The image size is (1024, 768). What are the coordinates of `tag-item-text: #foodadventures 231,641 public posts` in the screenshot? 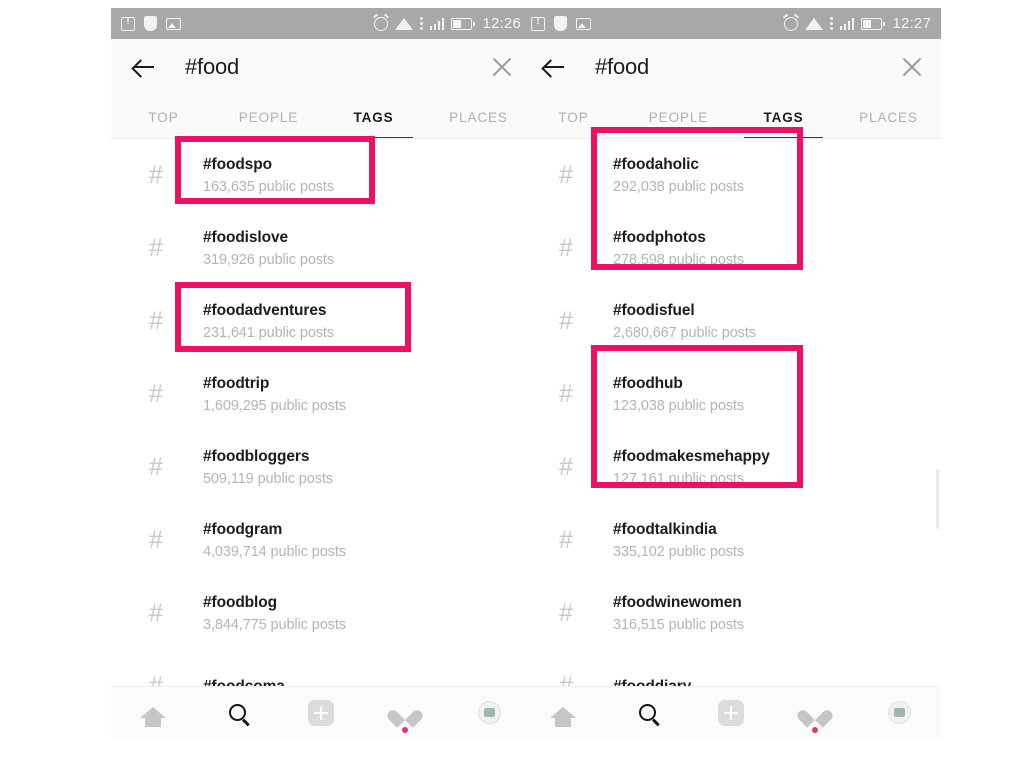 It's located at (268, 321).